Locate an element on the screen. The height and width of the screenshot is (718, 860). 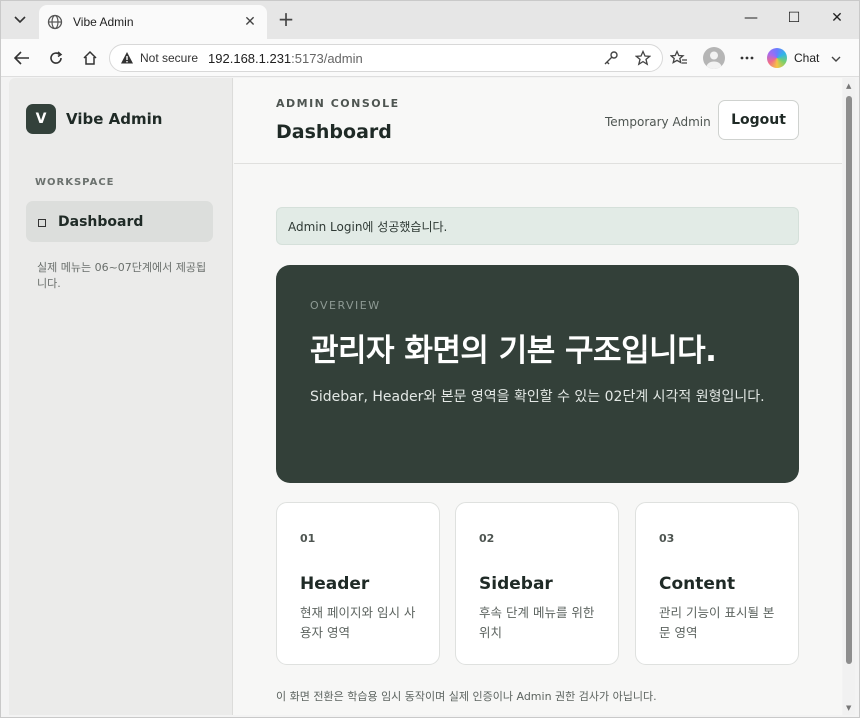
card-text: 현재 페이지와 임시 사용자 영역 is located at coordinates (358, 622).